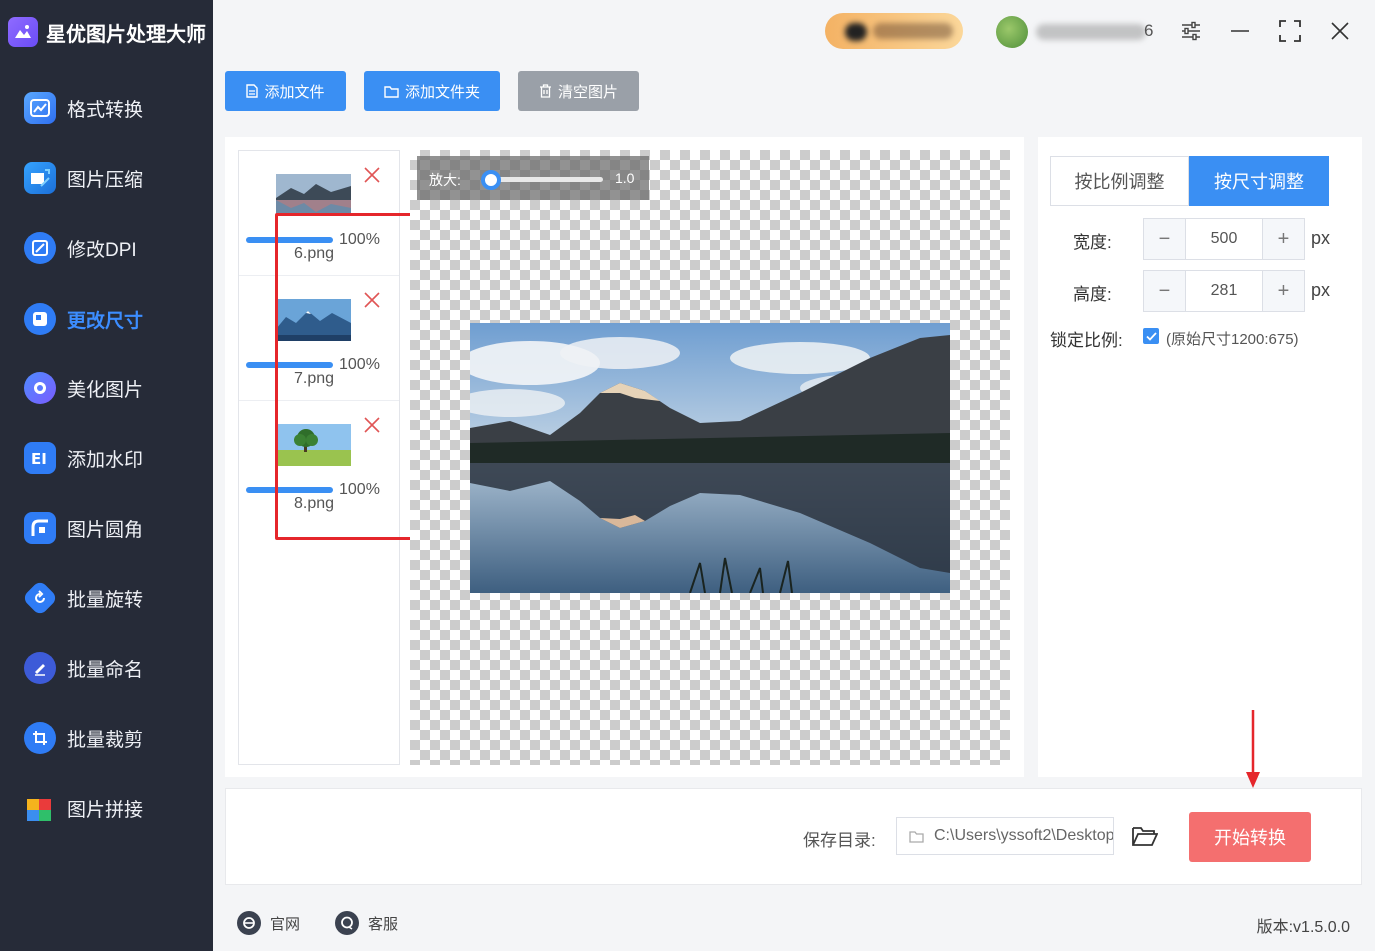 The height and width of the screenshot is (951, 1375). I want to click on maximize-icon, so click(1290, 31).